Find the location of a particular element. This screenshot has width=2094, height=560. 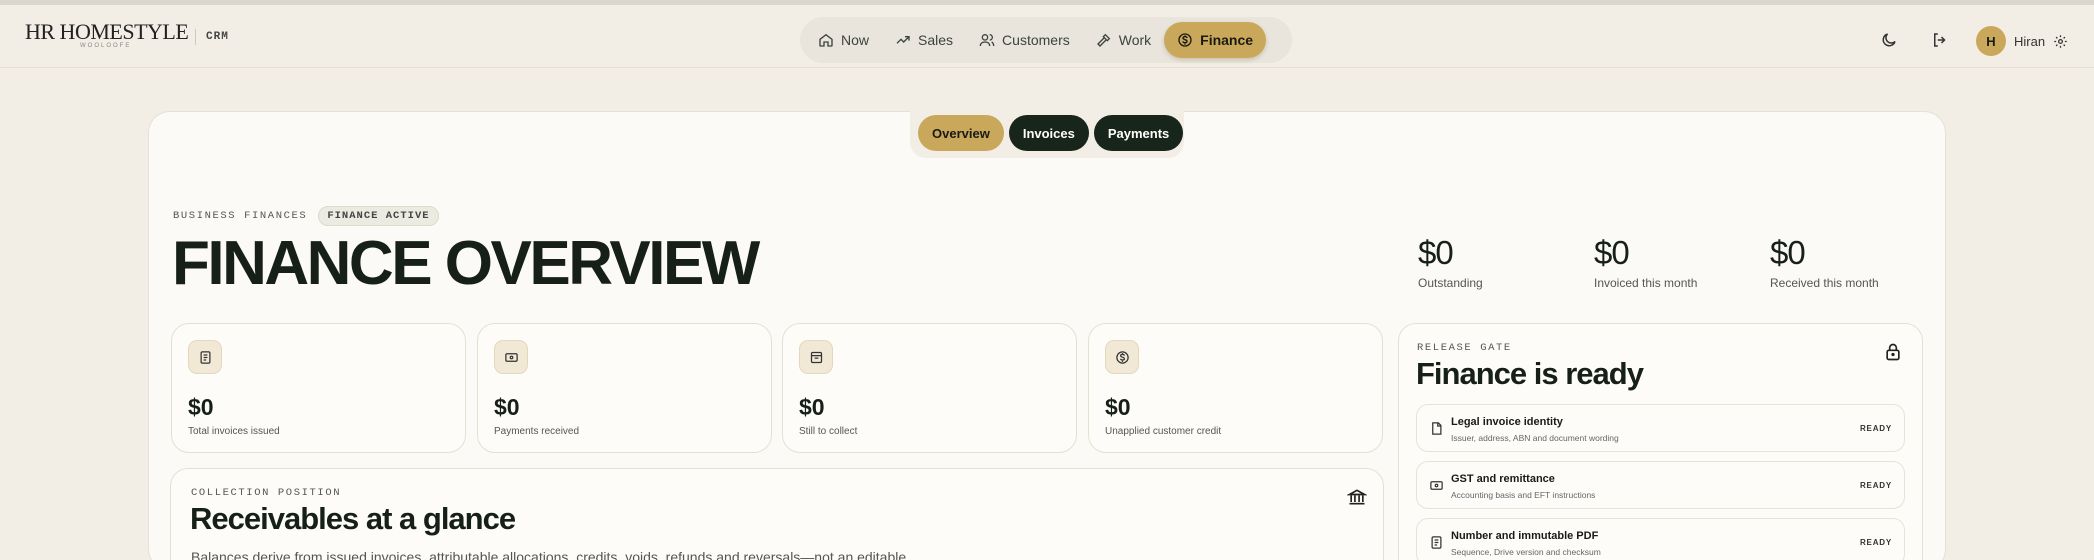

theme-toggle-icon is located at coordinates (1889, 40).